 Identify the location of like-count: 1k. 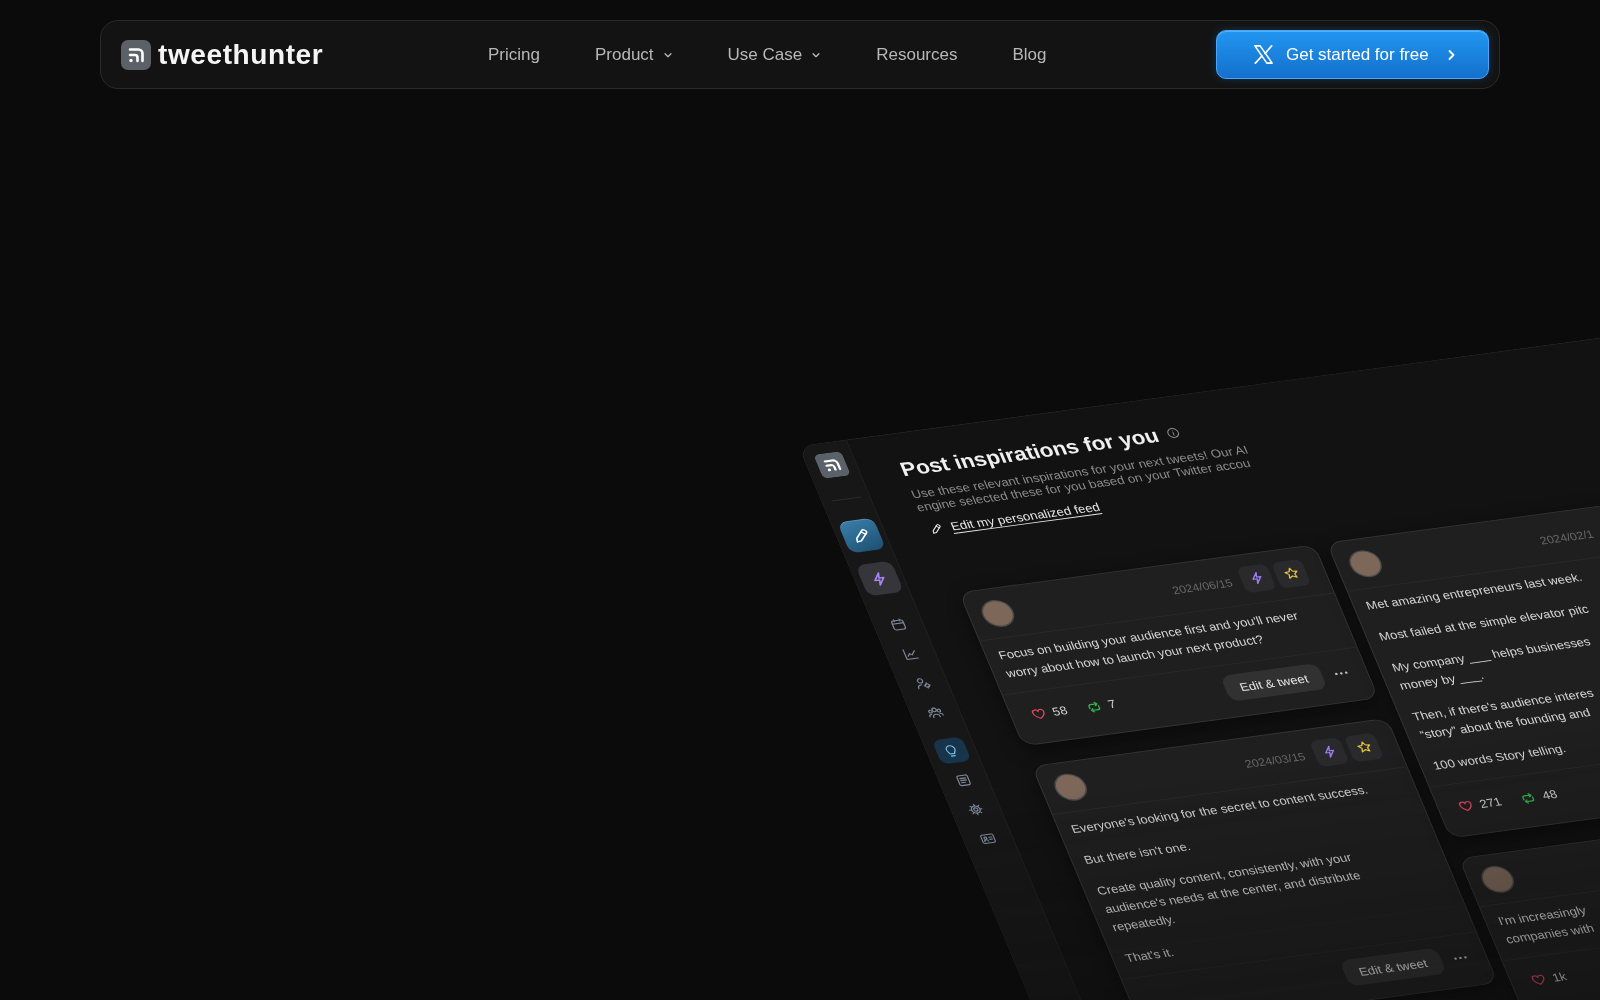
(1559, 977).